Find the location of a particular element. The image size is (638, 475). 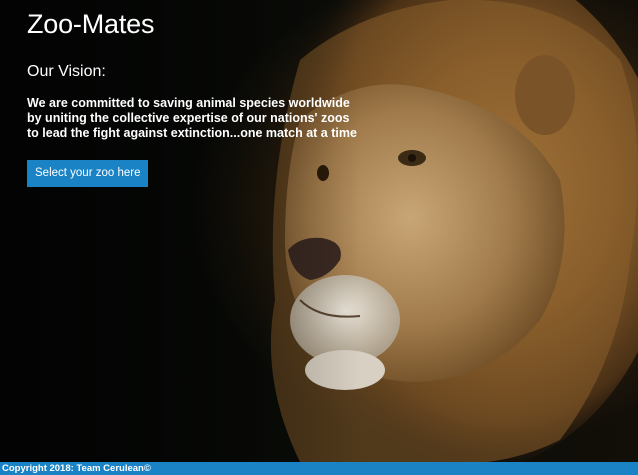

lion-ear-shape is located at coordinates (545, 95).